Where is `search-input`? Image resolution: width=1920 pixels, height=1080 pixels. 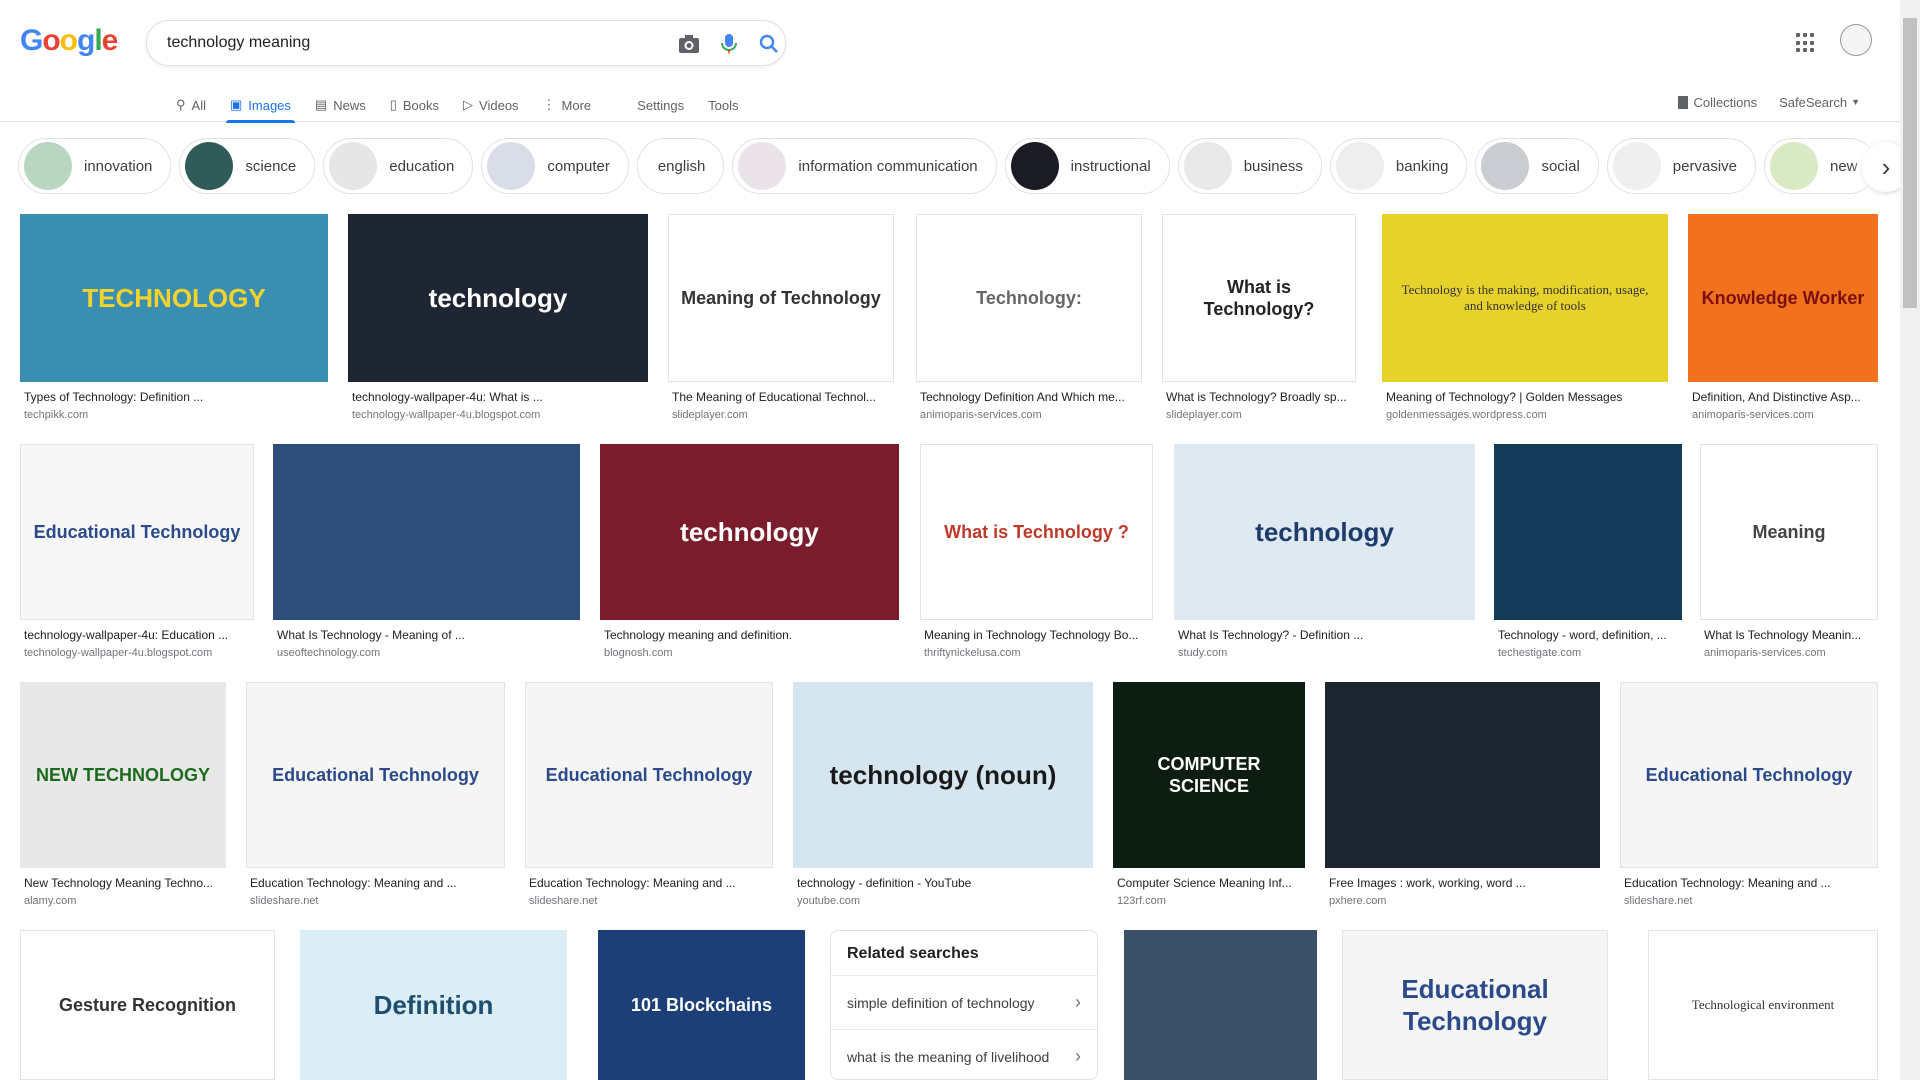
search-input is located at coordinates (407, 43).